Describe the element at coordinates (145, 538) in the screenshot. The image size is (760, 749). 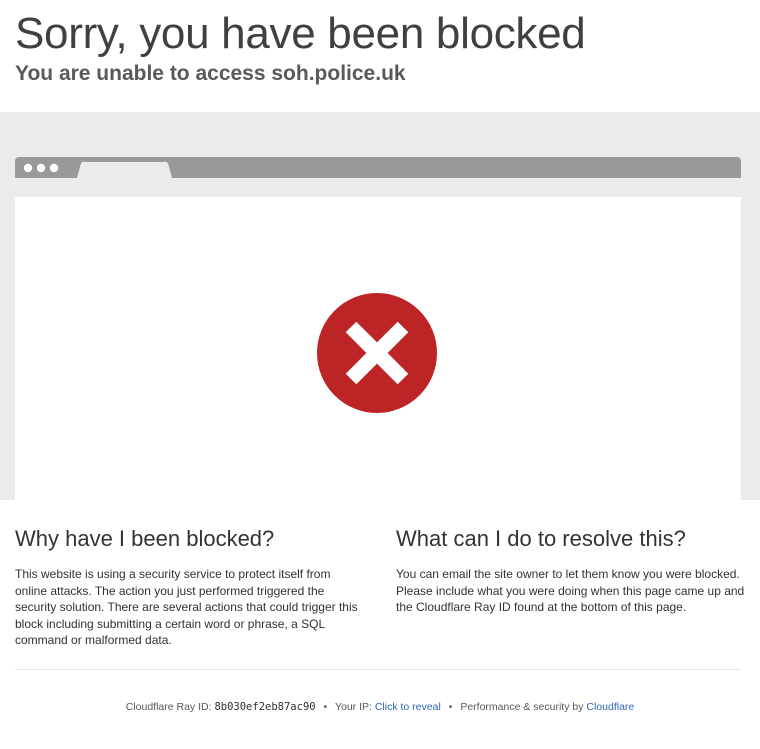
I see `why-blocked-heading: Why have I been blocked?` at that location.